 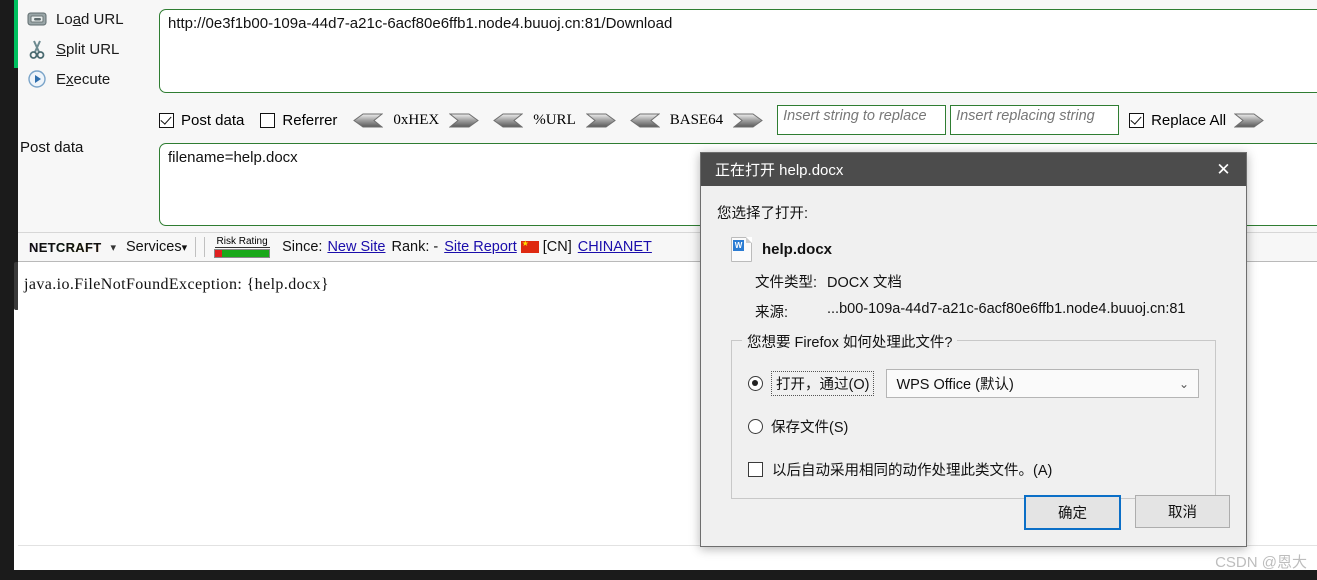 I want to click on file-type-row: 文件类型: DOCX 文档, so click(x=992, y=281).